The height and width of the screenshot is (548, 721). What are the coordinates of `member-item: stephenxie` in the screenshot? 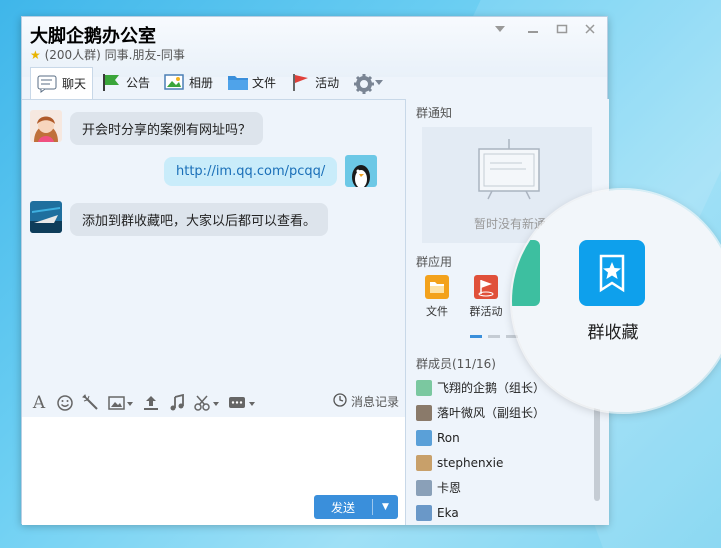 It's located at (480, 462).